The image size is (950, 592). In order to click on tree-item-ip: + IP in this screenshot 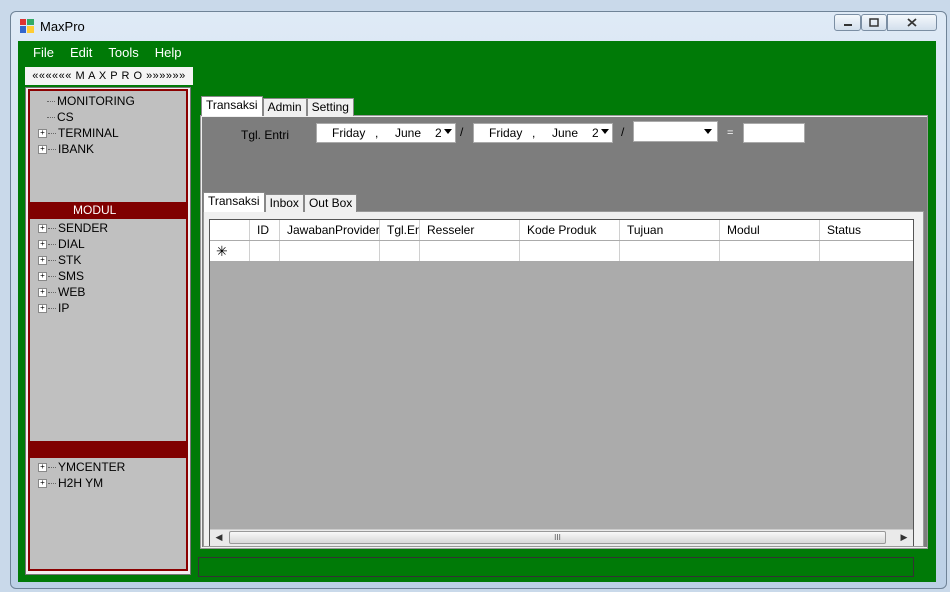, I will do `click(53, 308)`.